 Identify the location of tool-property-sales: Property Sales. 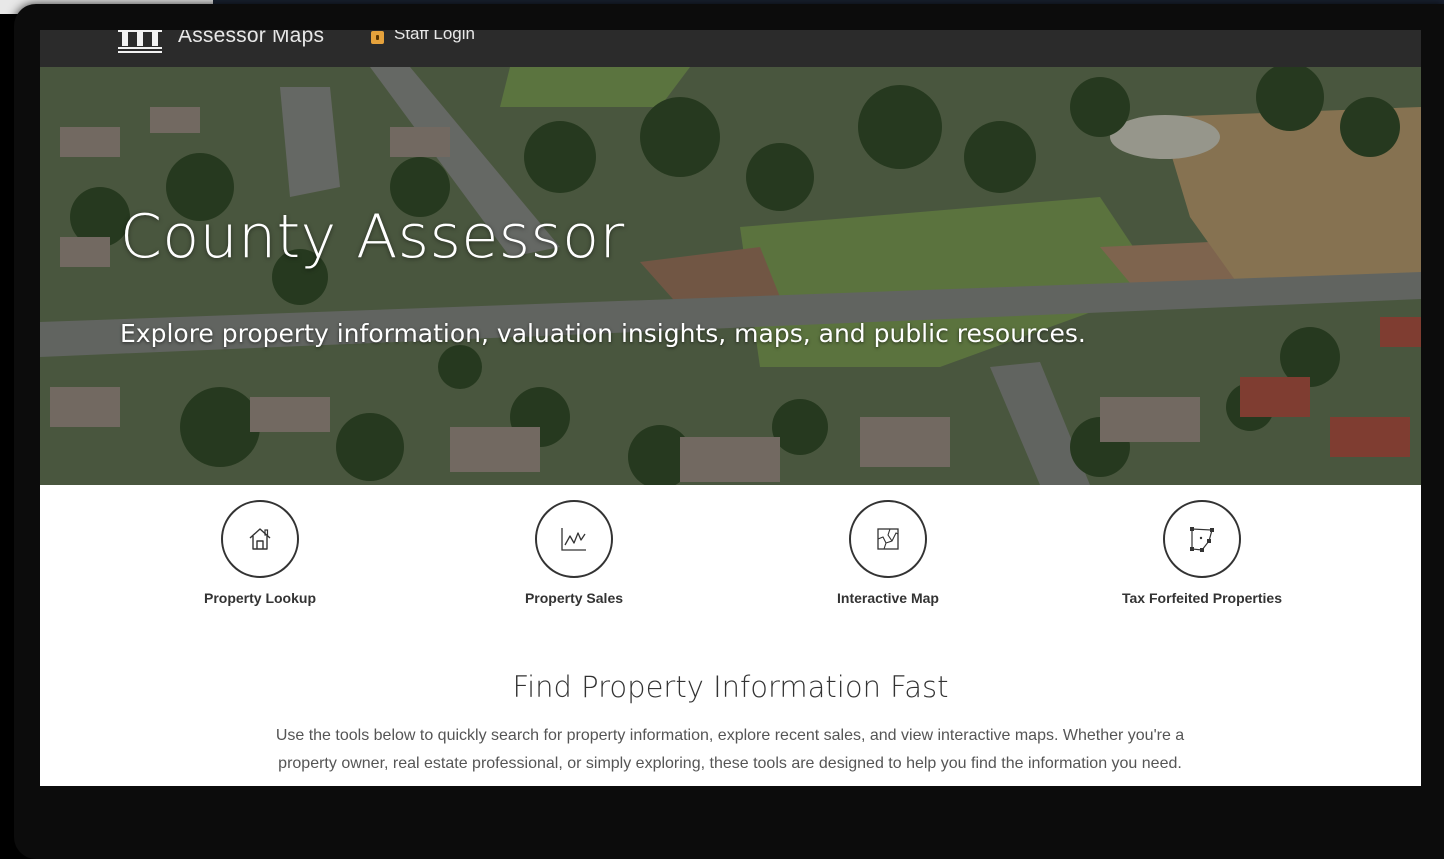
(574, 553).